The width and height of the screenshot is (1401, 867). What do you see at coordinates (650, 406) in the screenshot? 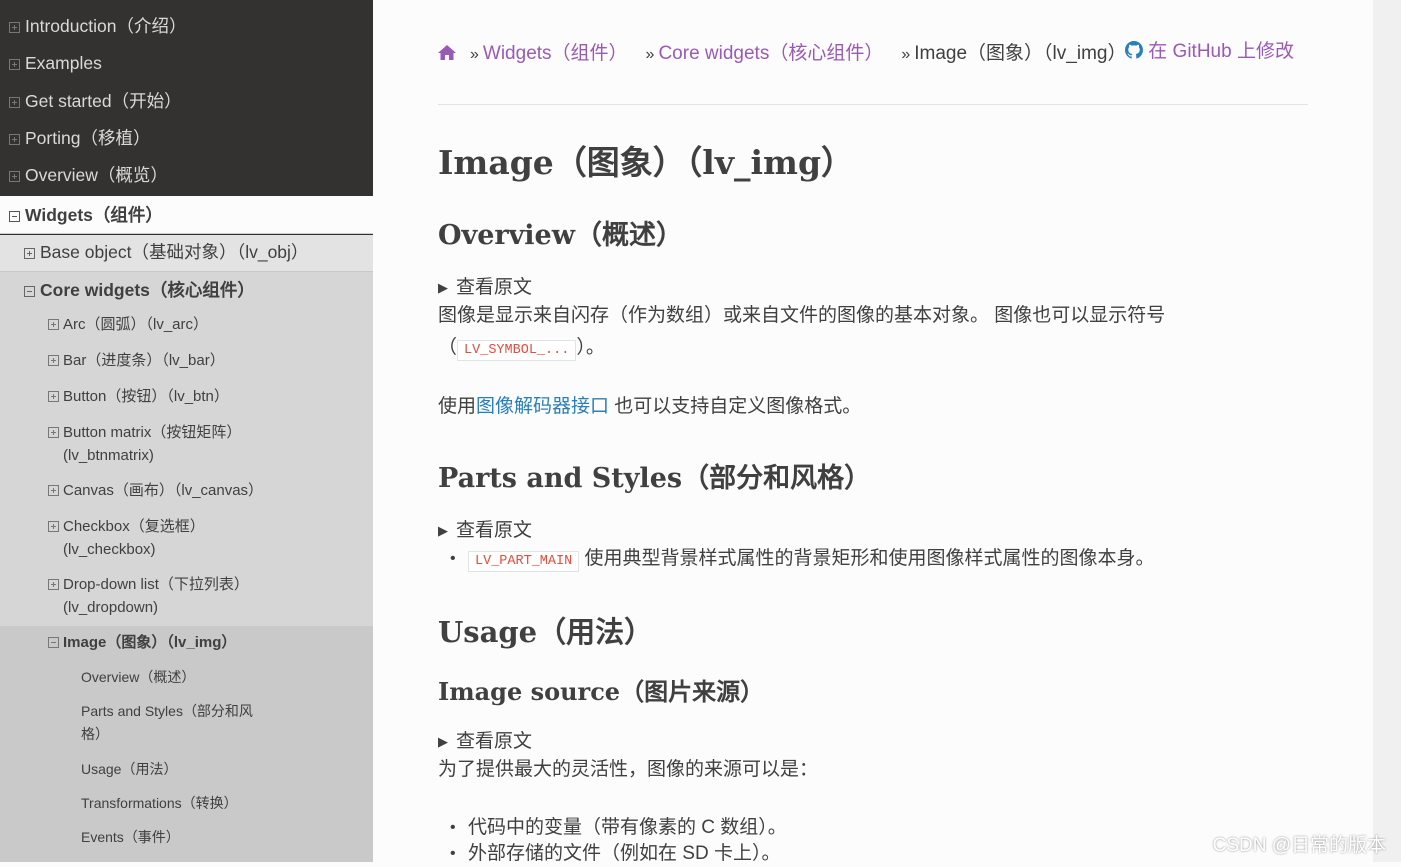
I see `decoder-paragraph: 使用图像解码器接口 也可以支持自定义图像格式。` at bounding box center [650, 406].